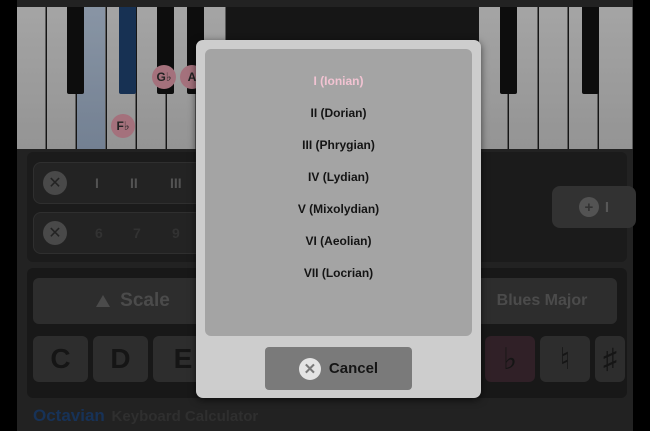 Image resolution: width=650 pixels, height=431 pixels. I want to click on close-icon: ✕, so click(309, 368).